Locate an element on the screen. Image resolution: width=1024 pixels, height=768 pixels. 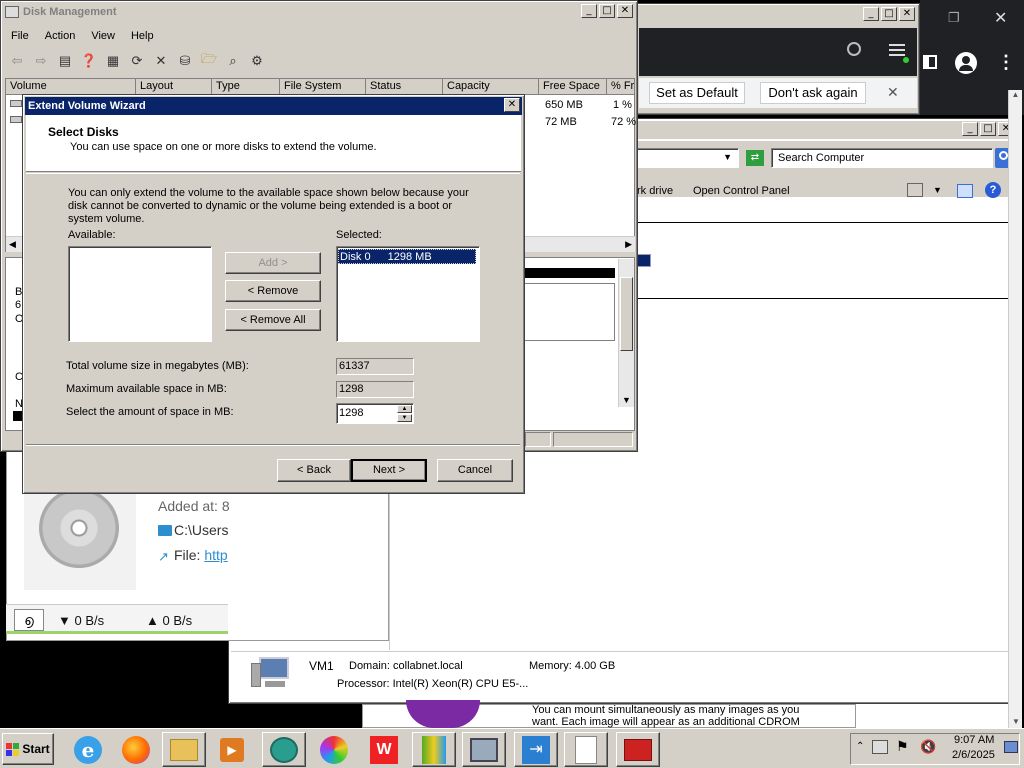
back-button: < Back is located at coordinates (314, 470).